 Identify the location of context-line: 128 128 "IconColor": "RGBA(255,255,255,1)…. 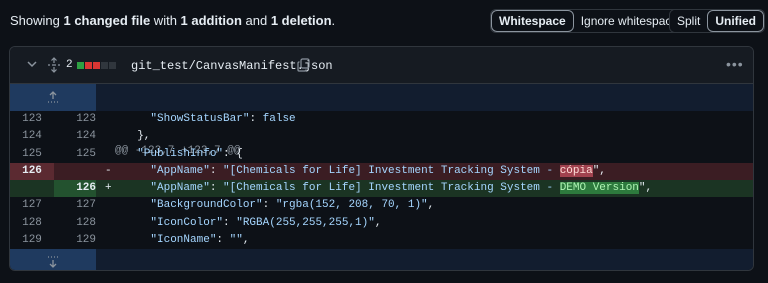
(381, 223).